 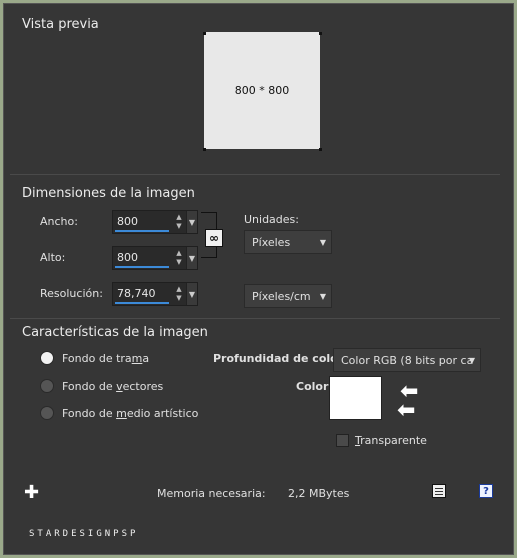 I want to click on document-list-icon, so click(x=439, y=491).